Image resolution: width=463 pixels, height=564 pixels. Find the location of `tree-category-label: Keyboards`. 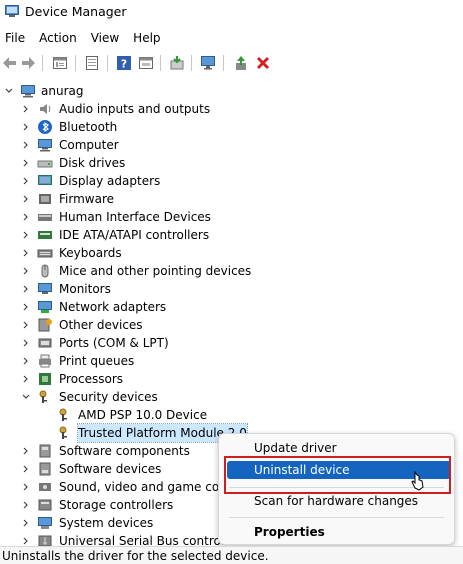

tree-category-label: Keyboards is located at coordinates (90, 253).